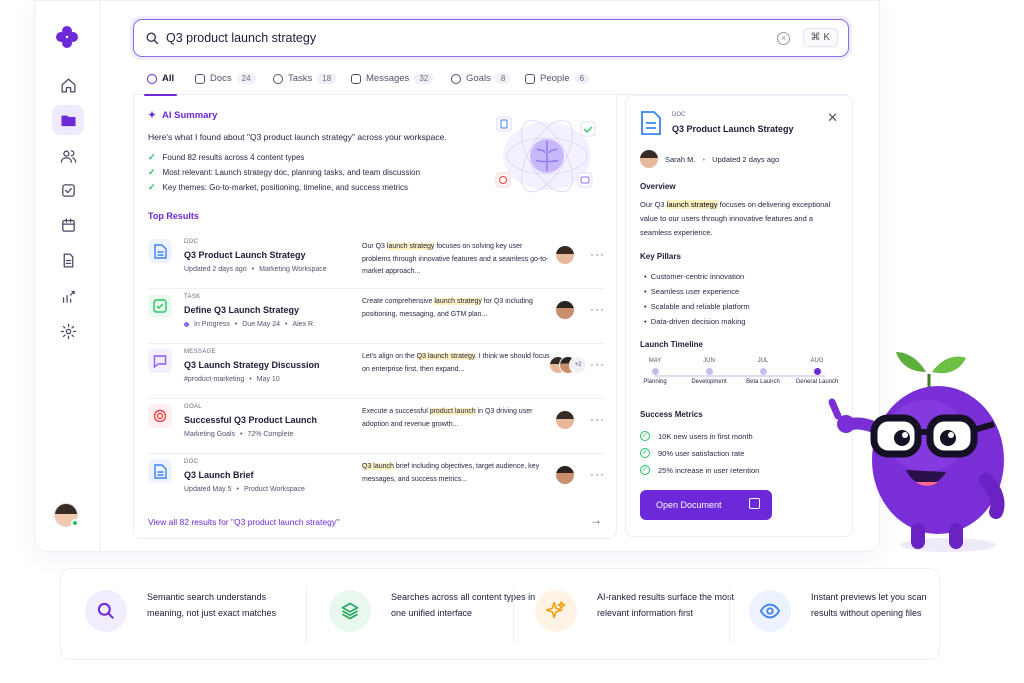 The height and width of the screenshot is (683, 1024). What do you see at coordinates (160, 416) in the screenshot?
I see `target-icon` at bounding box center [160, 416].